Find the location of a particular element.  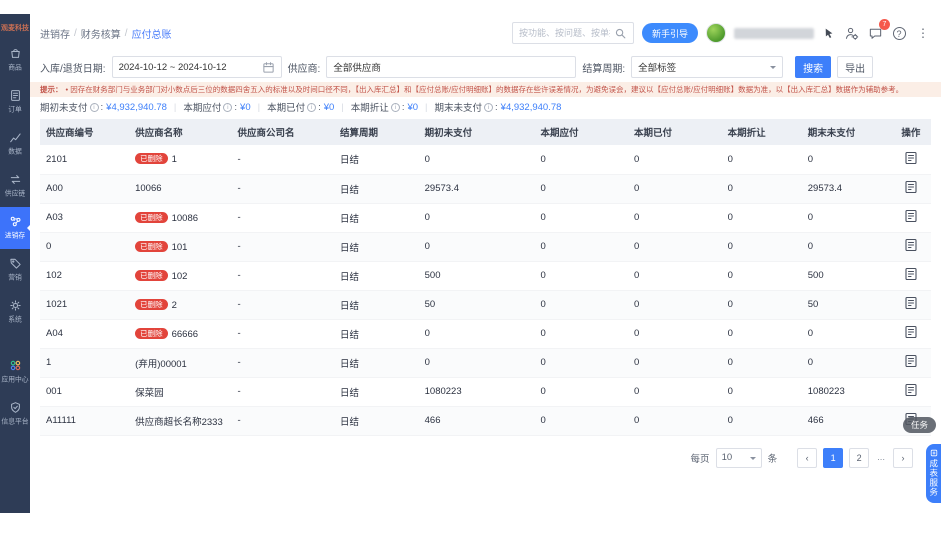

table-row: A00 10066- 日结 29573.4 0 0 0 29573.4 is located at coordinates (485, 189).